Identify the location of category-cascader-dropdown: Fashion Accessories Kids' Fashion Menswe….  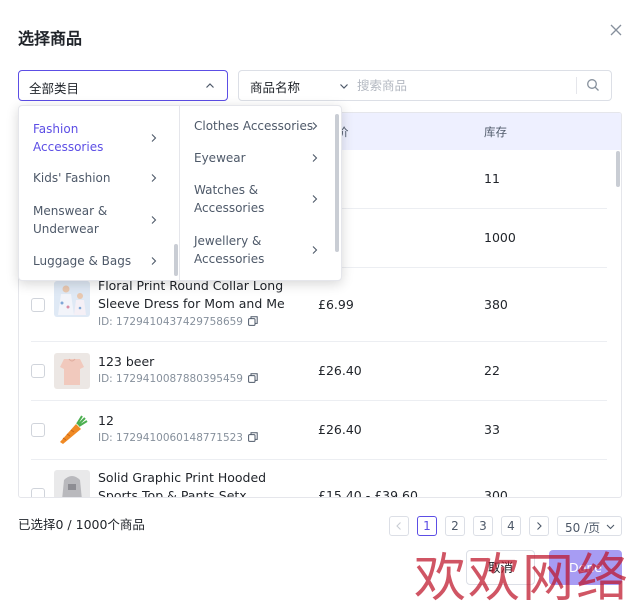
(180, 193).